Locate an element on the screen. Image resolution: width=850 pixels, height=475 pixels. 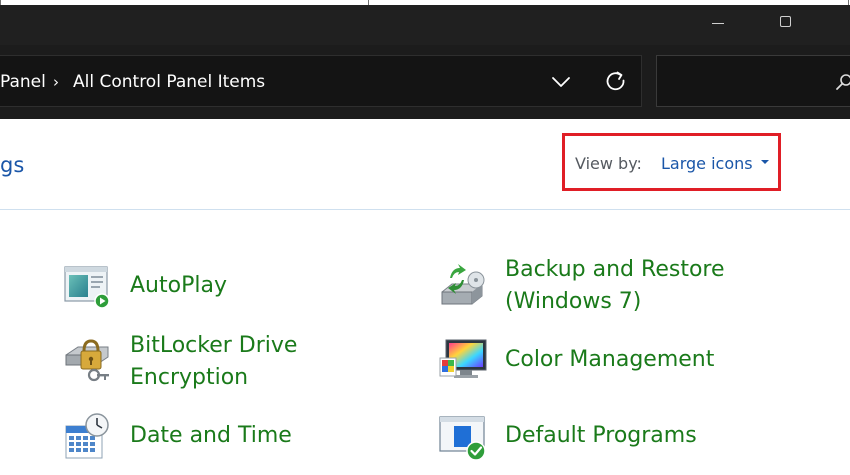
item-bitlocker: BitLocker Drive Encryption is located at coordinates (224, 365).